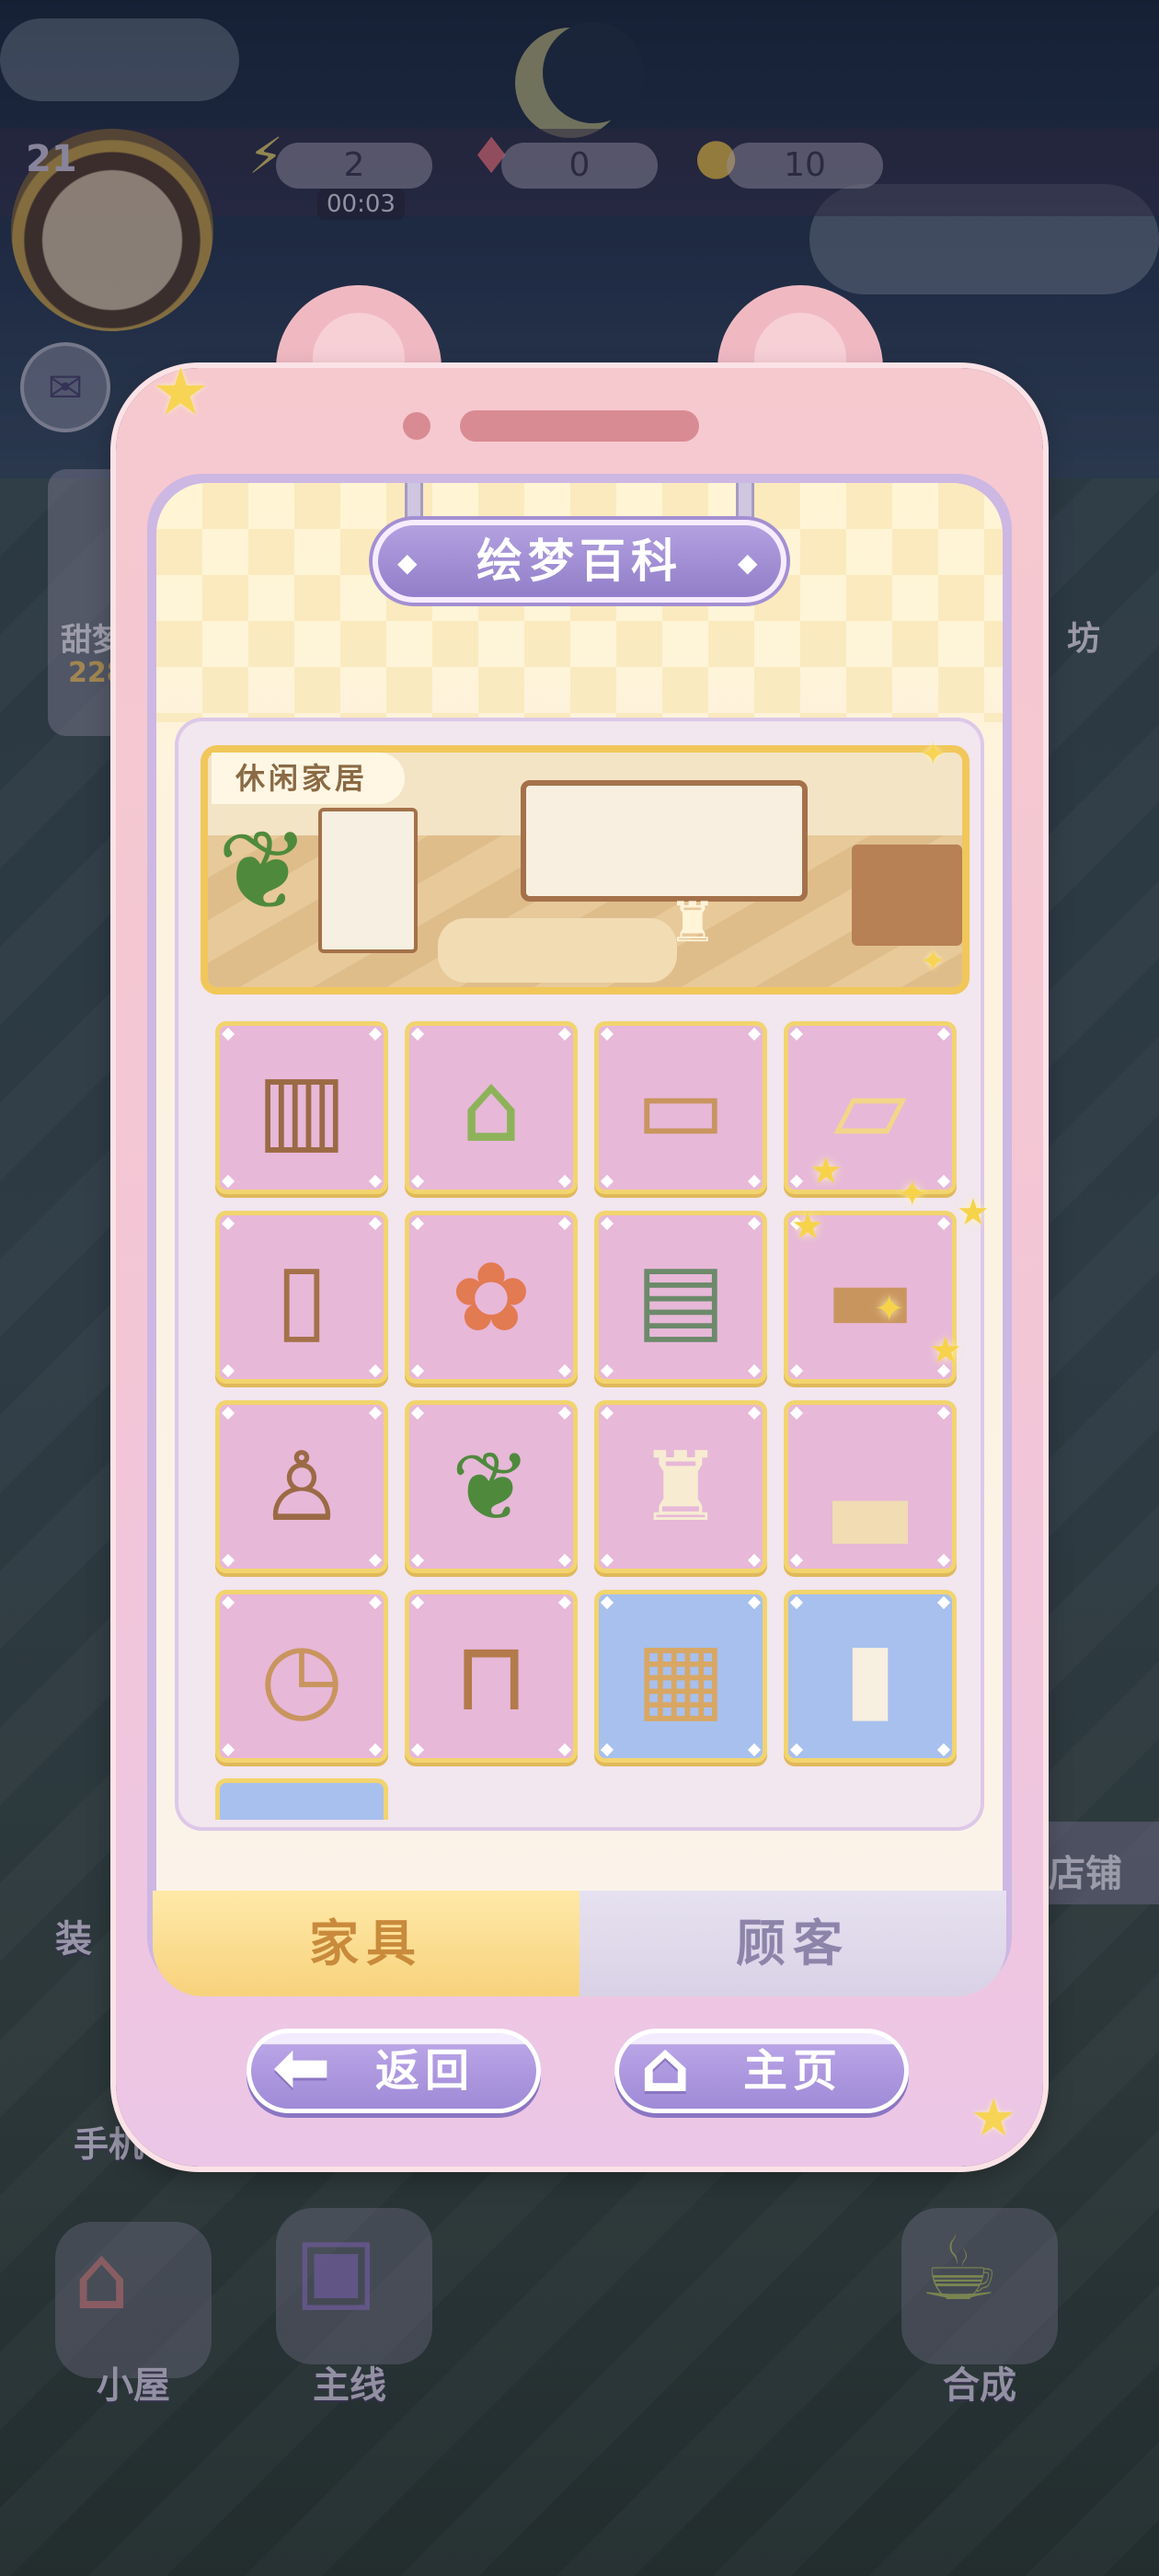  I want to click on chair-icon: ♙, so click(301, 1487).